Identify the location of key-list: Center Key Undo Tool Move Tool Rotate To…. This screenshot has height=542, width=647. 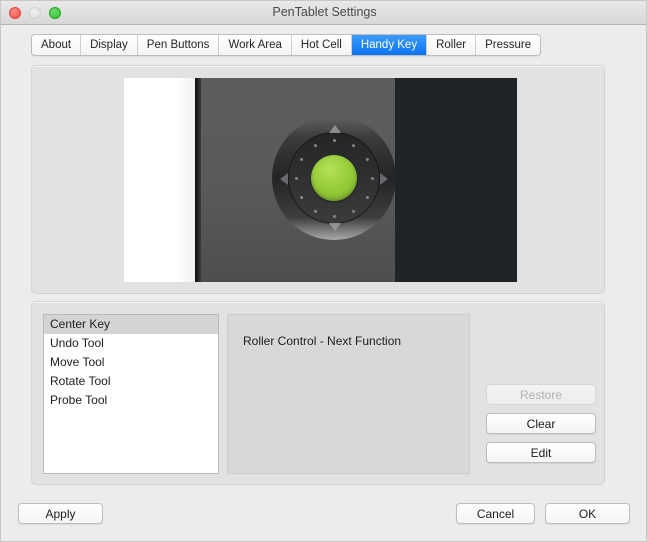
(131, 394).